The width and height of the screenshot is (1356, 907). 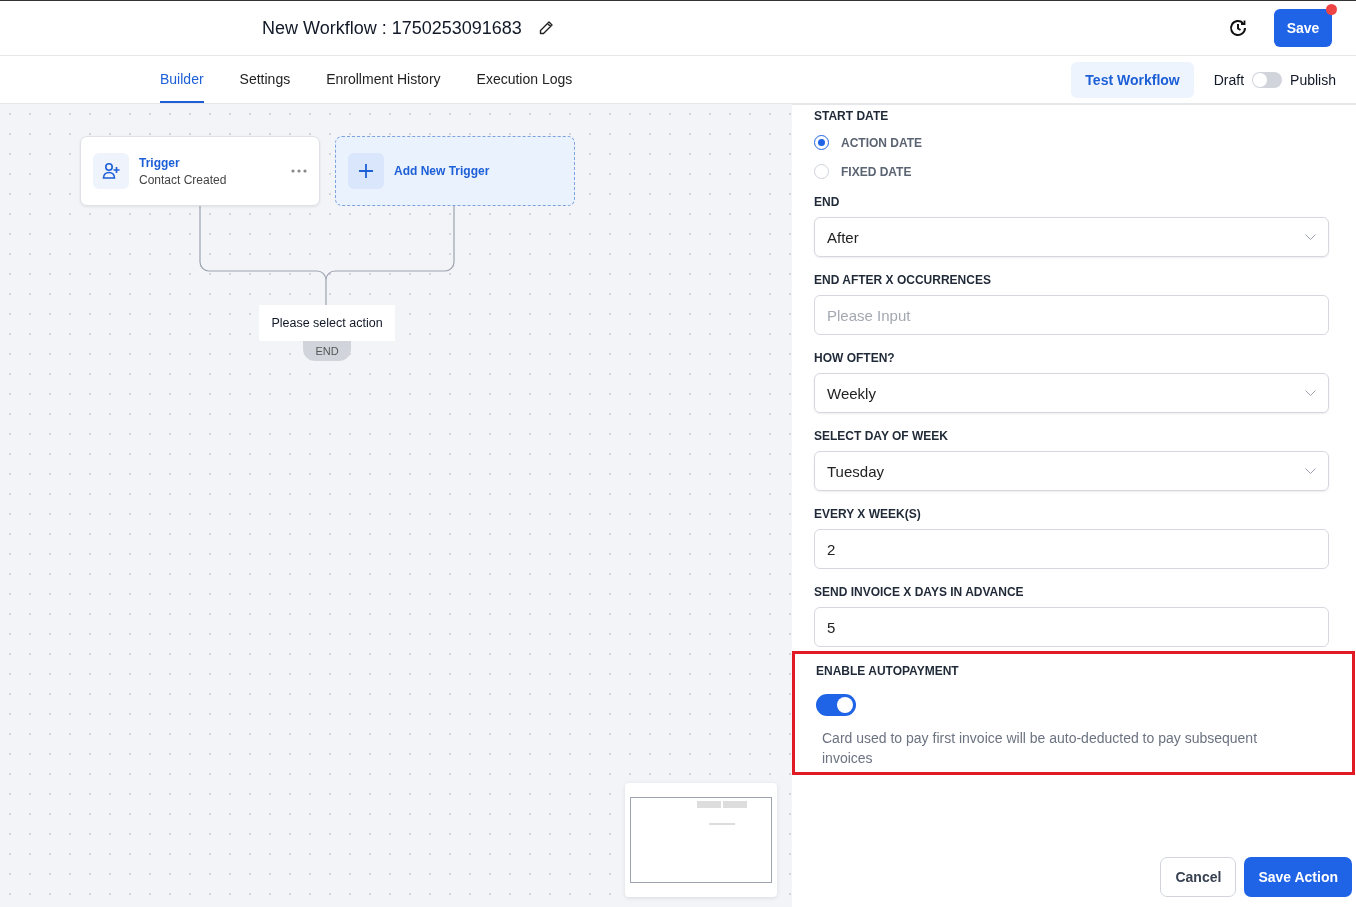 I want to click on cancel-button: Cancel, so click(x=1198, y=877).